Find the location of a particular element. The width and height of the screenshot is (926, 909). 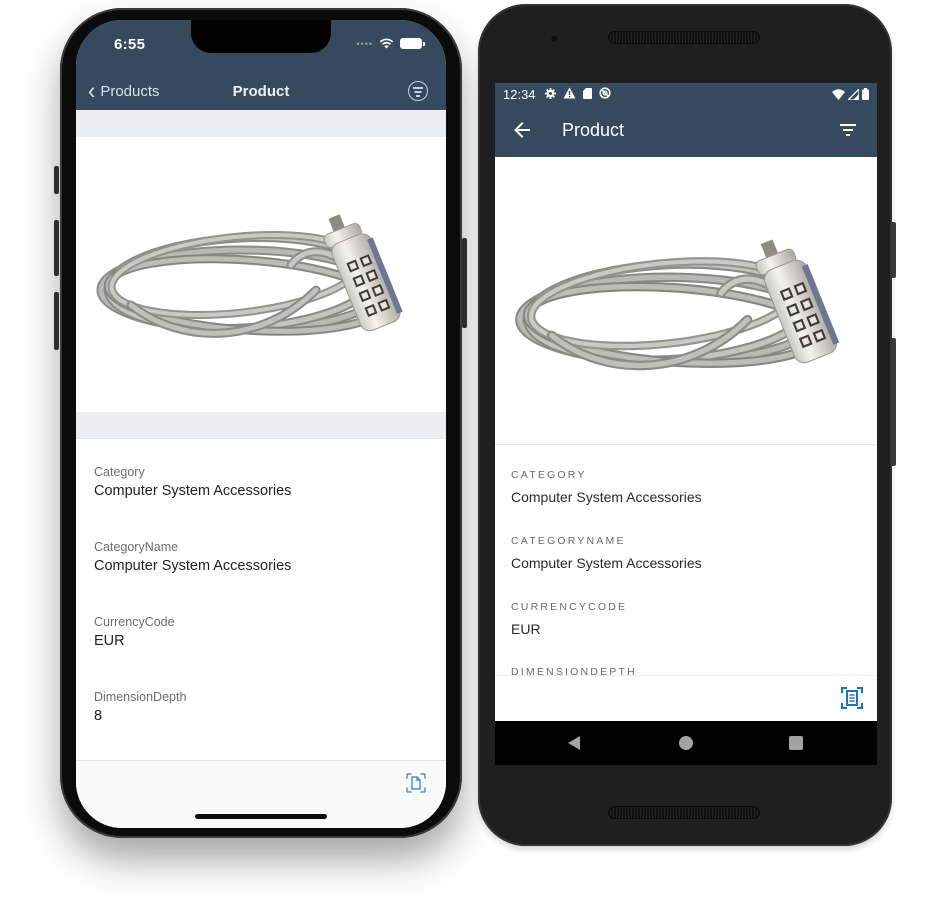

property-label: DimensionDepth is located at coordinates (140, 697).